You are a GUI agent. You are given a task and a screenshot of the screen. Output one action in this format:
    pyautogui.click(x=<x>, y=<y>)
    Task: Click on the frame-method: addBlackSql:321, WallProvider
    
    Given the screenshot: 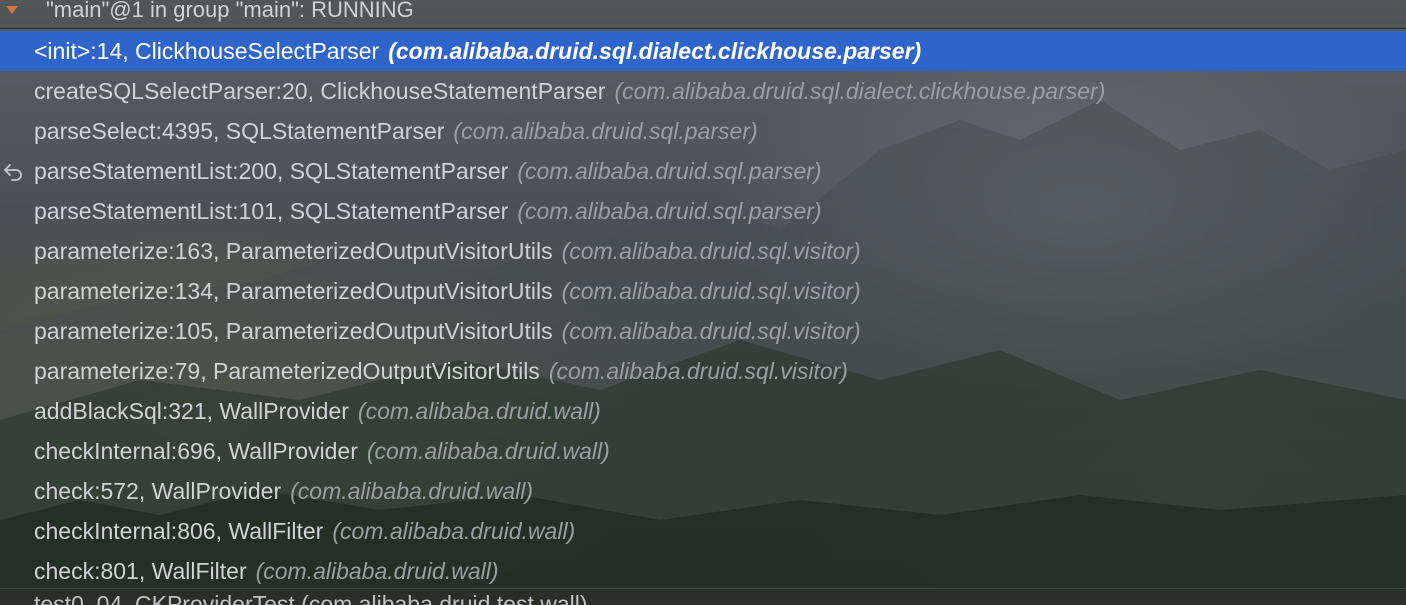 What is the action you would take?
    pyautogui.click(x=191, y=410)
    